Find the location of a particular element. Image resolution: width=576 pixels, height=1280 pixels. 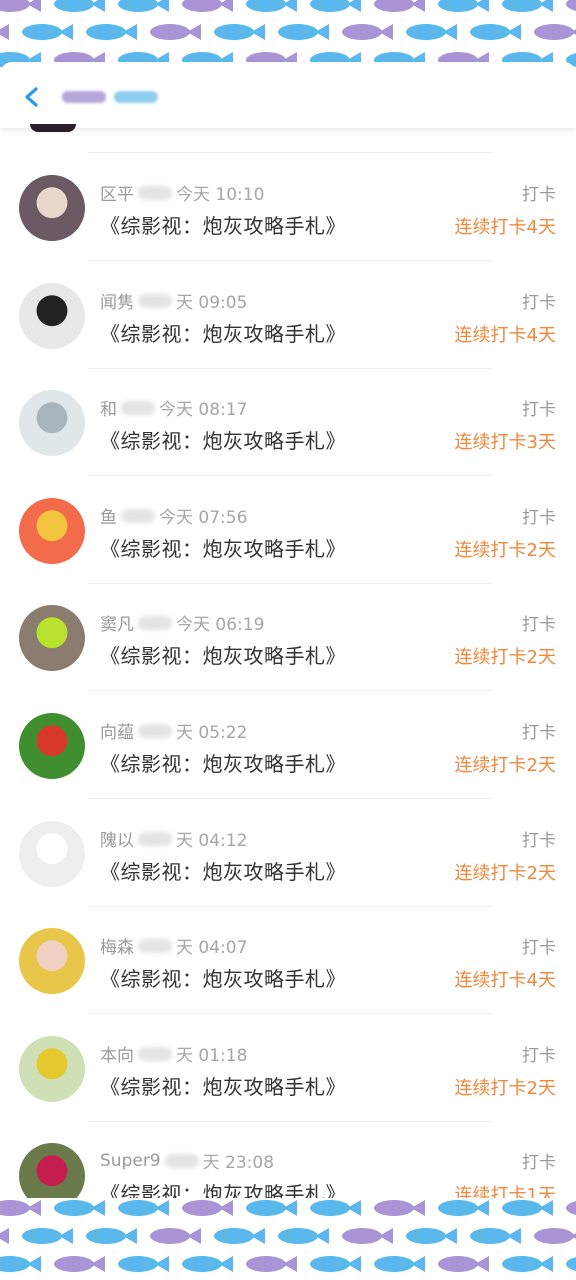

list-item: 隗以 天 04:12 《综影视：炮灰攻略手札》 打卡 连续打卡2天 is located at coordinates (288, 872).